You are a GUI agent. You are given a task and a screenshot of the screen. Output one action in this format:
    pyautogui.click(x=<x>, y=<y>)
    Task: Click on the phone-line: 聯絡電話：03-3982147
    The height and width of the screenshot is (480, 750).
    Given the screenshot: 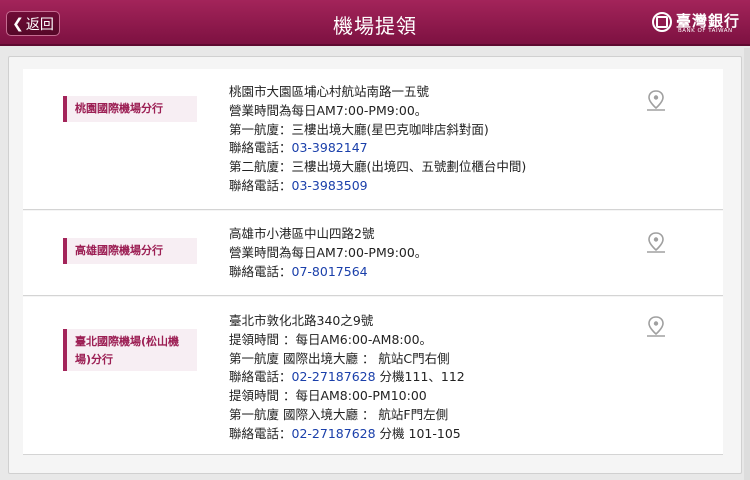 What is the action you would take?
    pyautogui.click(x=377, y=148)
    